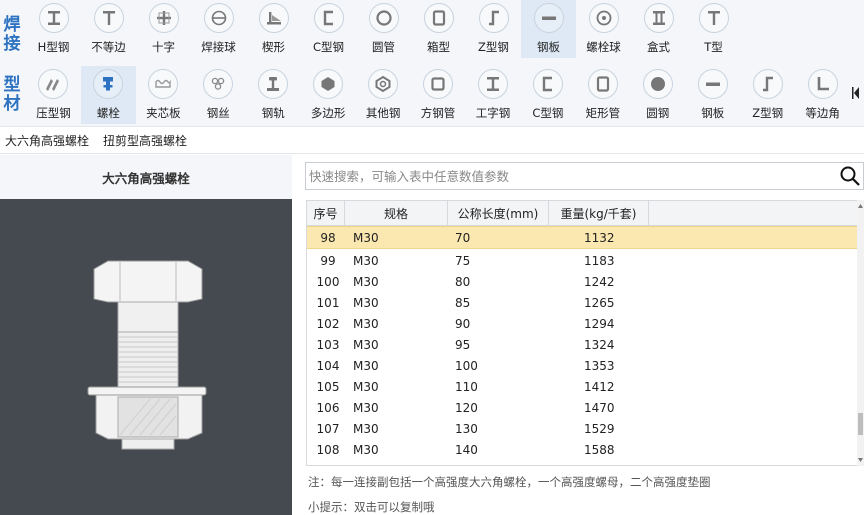  I want to click on cell-weight: 1529, so click(599, 428).